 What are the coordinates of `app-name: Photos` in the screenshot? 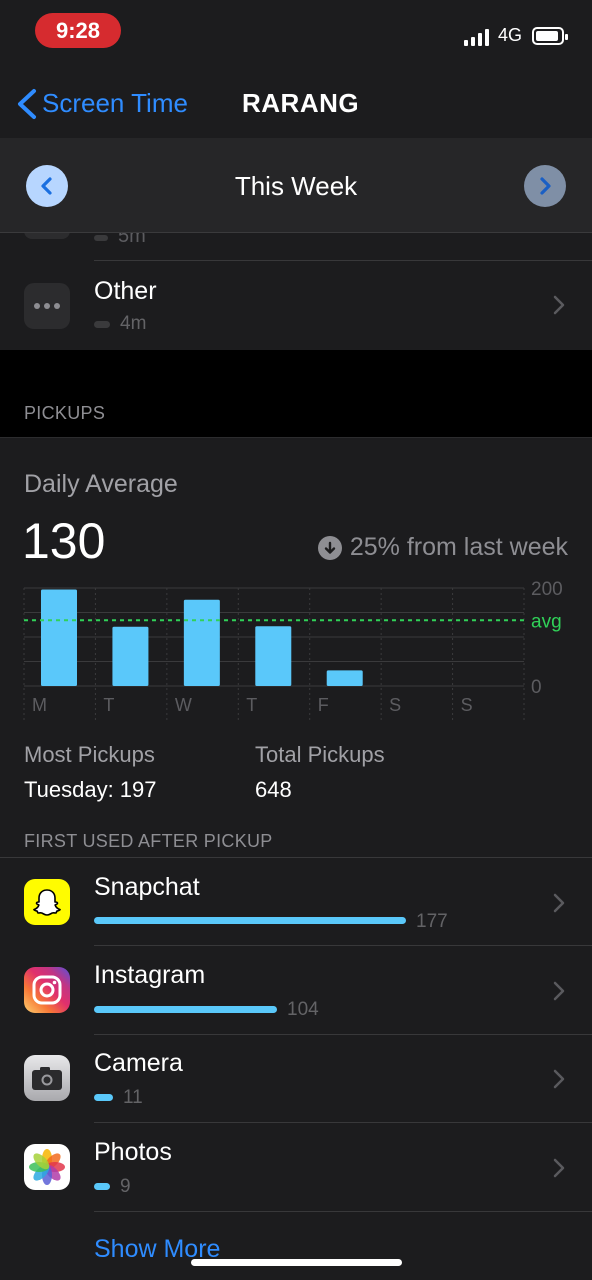 It's located at (133, 1152).